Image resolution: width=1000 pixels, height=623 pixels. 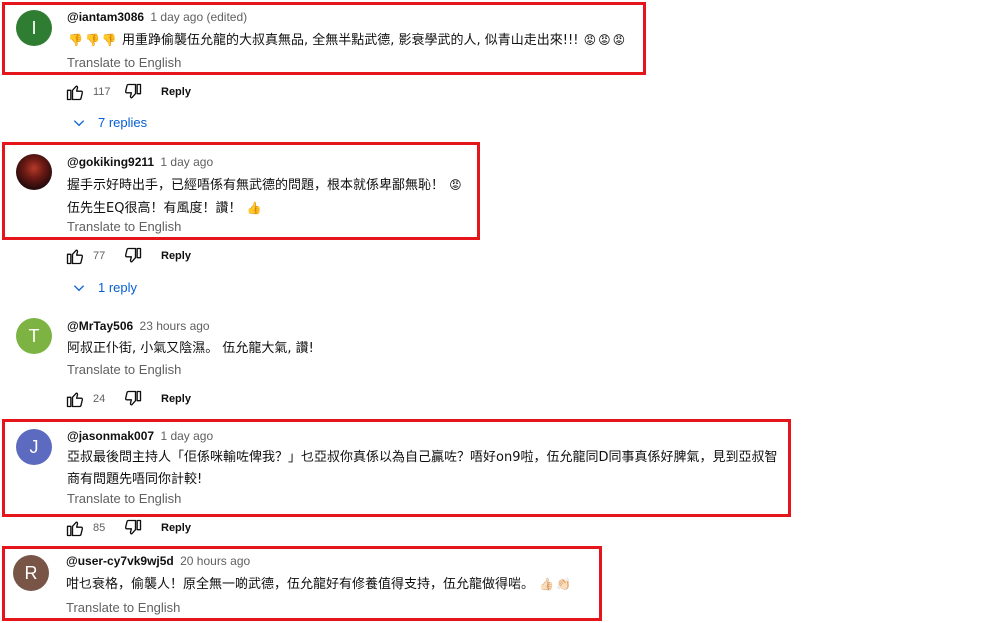 I want to click on avatar: T, so click(x=34, y=336).